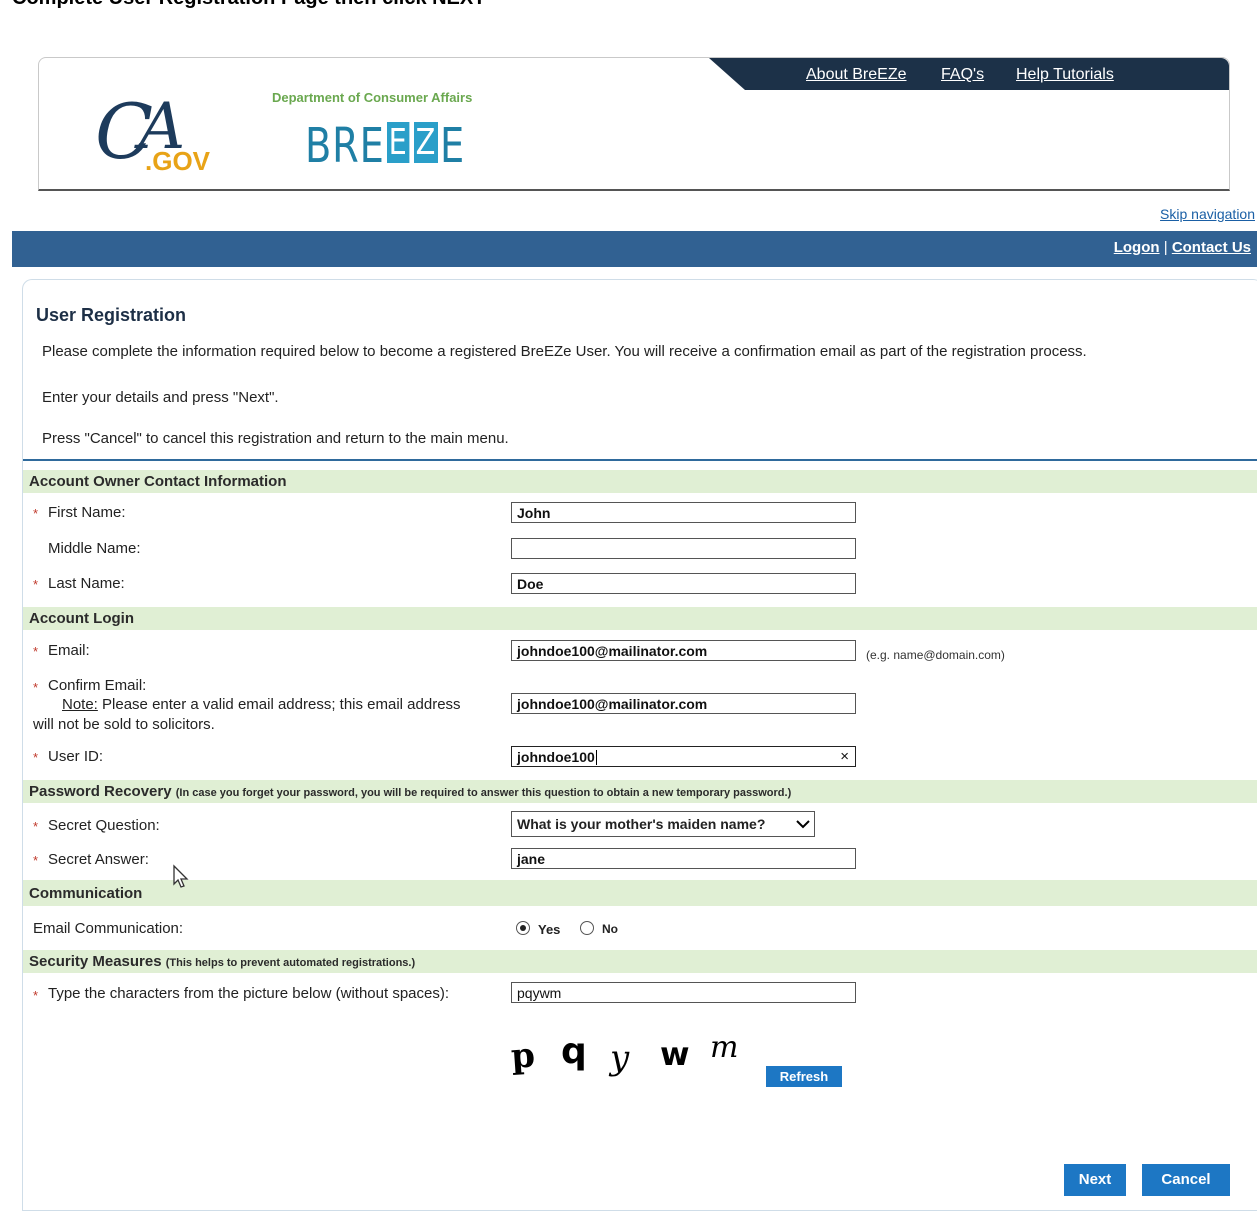  I want to click on user-id-label: User ID:, so click(76, 756).